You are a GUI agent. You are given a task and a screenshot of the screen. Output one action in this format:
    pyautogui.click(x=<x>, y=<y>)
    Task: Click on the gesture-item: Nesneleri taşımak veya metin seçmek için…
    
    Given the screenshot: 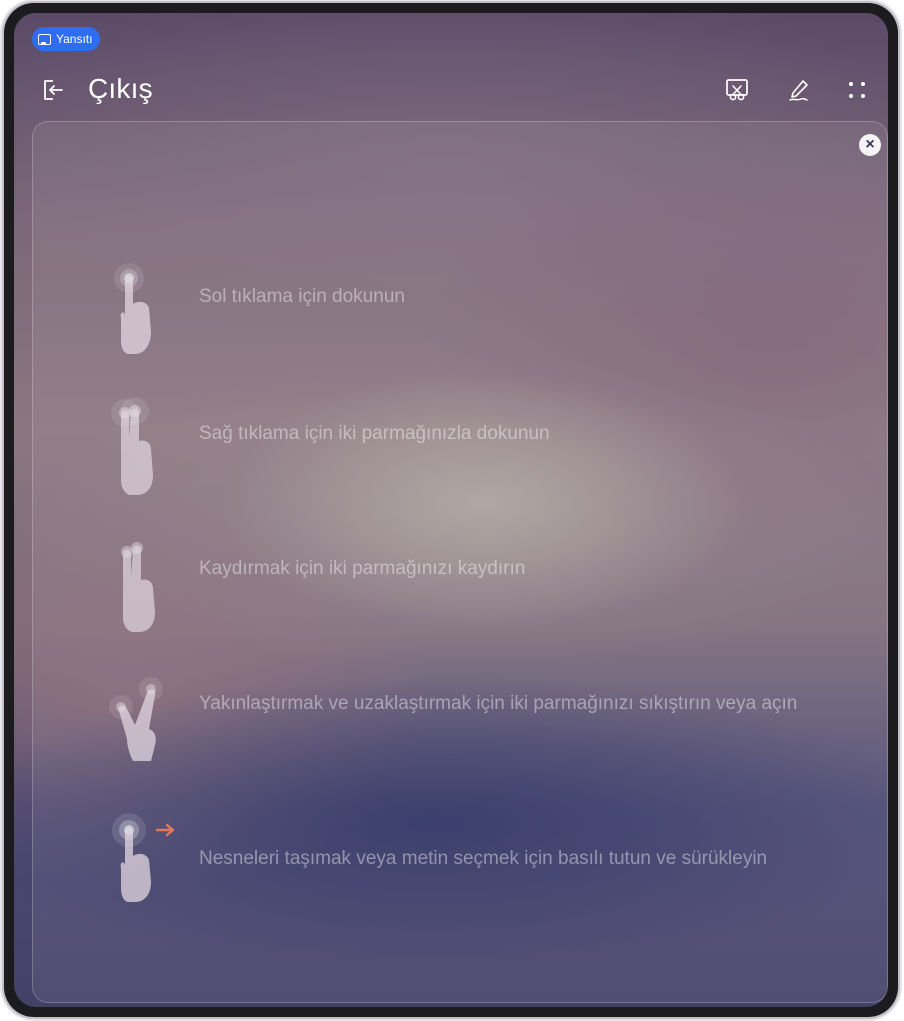 What is the action you would take?
    pyautogui.click(x=460, y=852)
    